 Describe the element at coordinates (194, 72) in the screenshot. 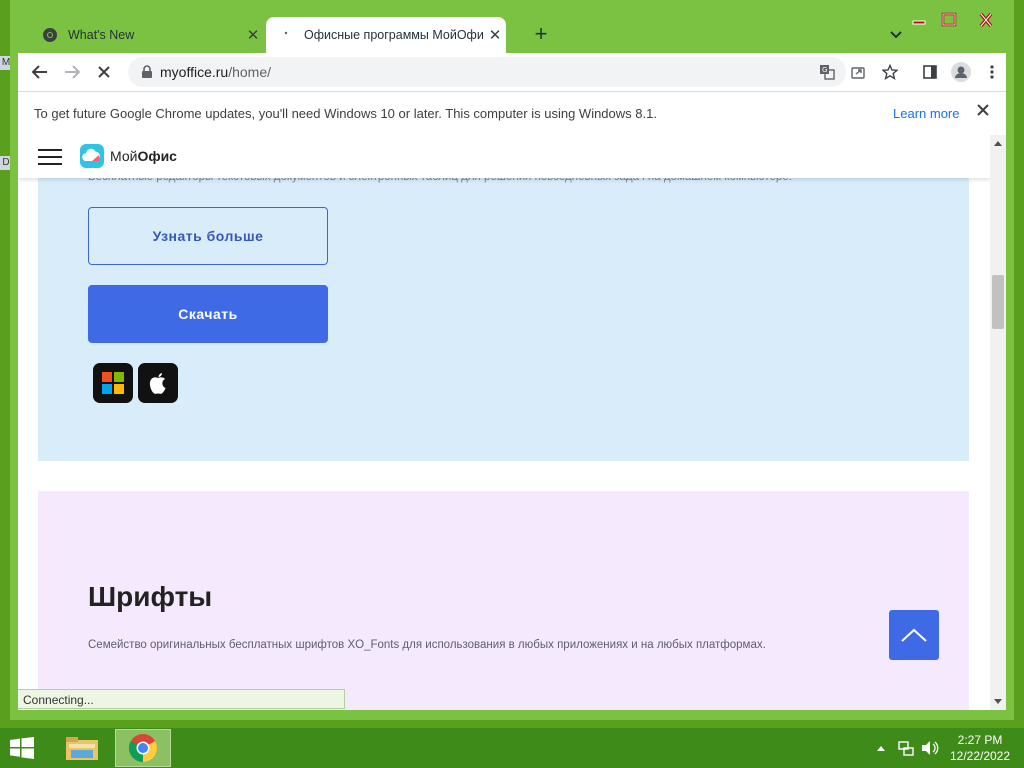

I see `url-host: myoffice.ru` at that location.